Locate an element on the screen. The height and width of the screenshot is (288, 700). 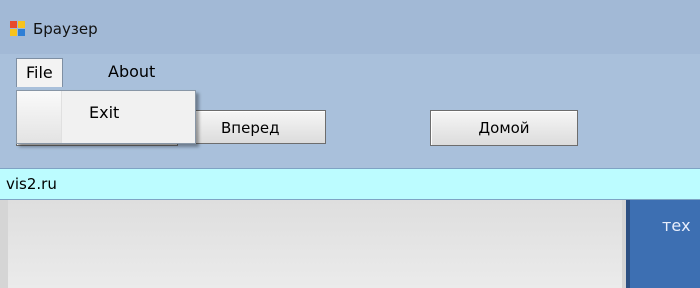
menu-file: File is located at coordinates (39, 72).